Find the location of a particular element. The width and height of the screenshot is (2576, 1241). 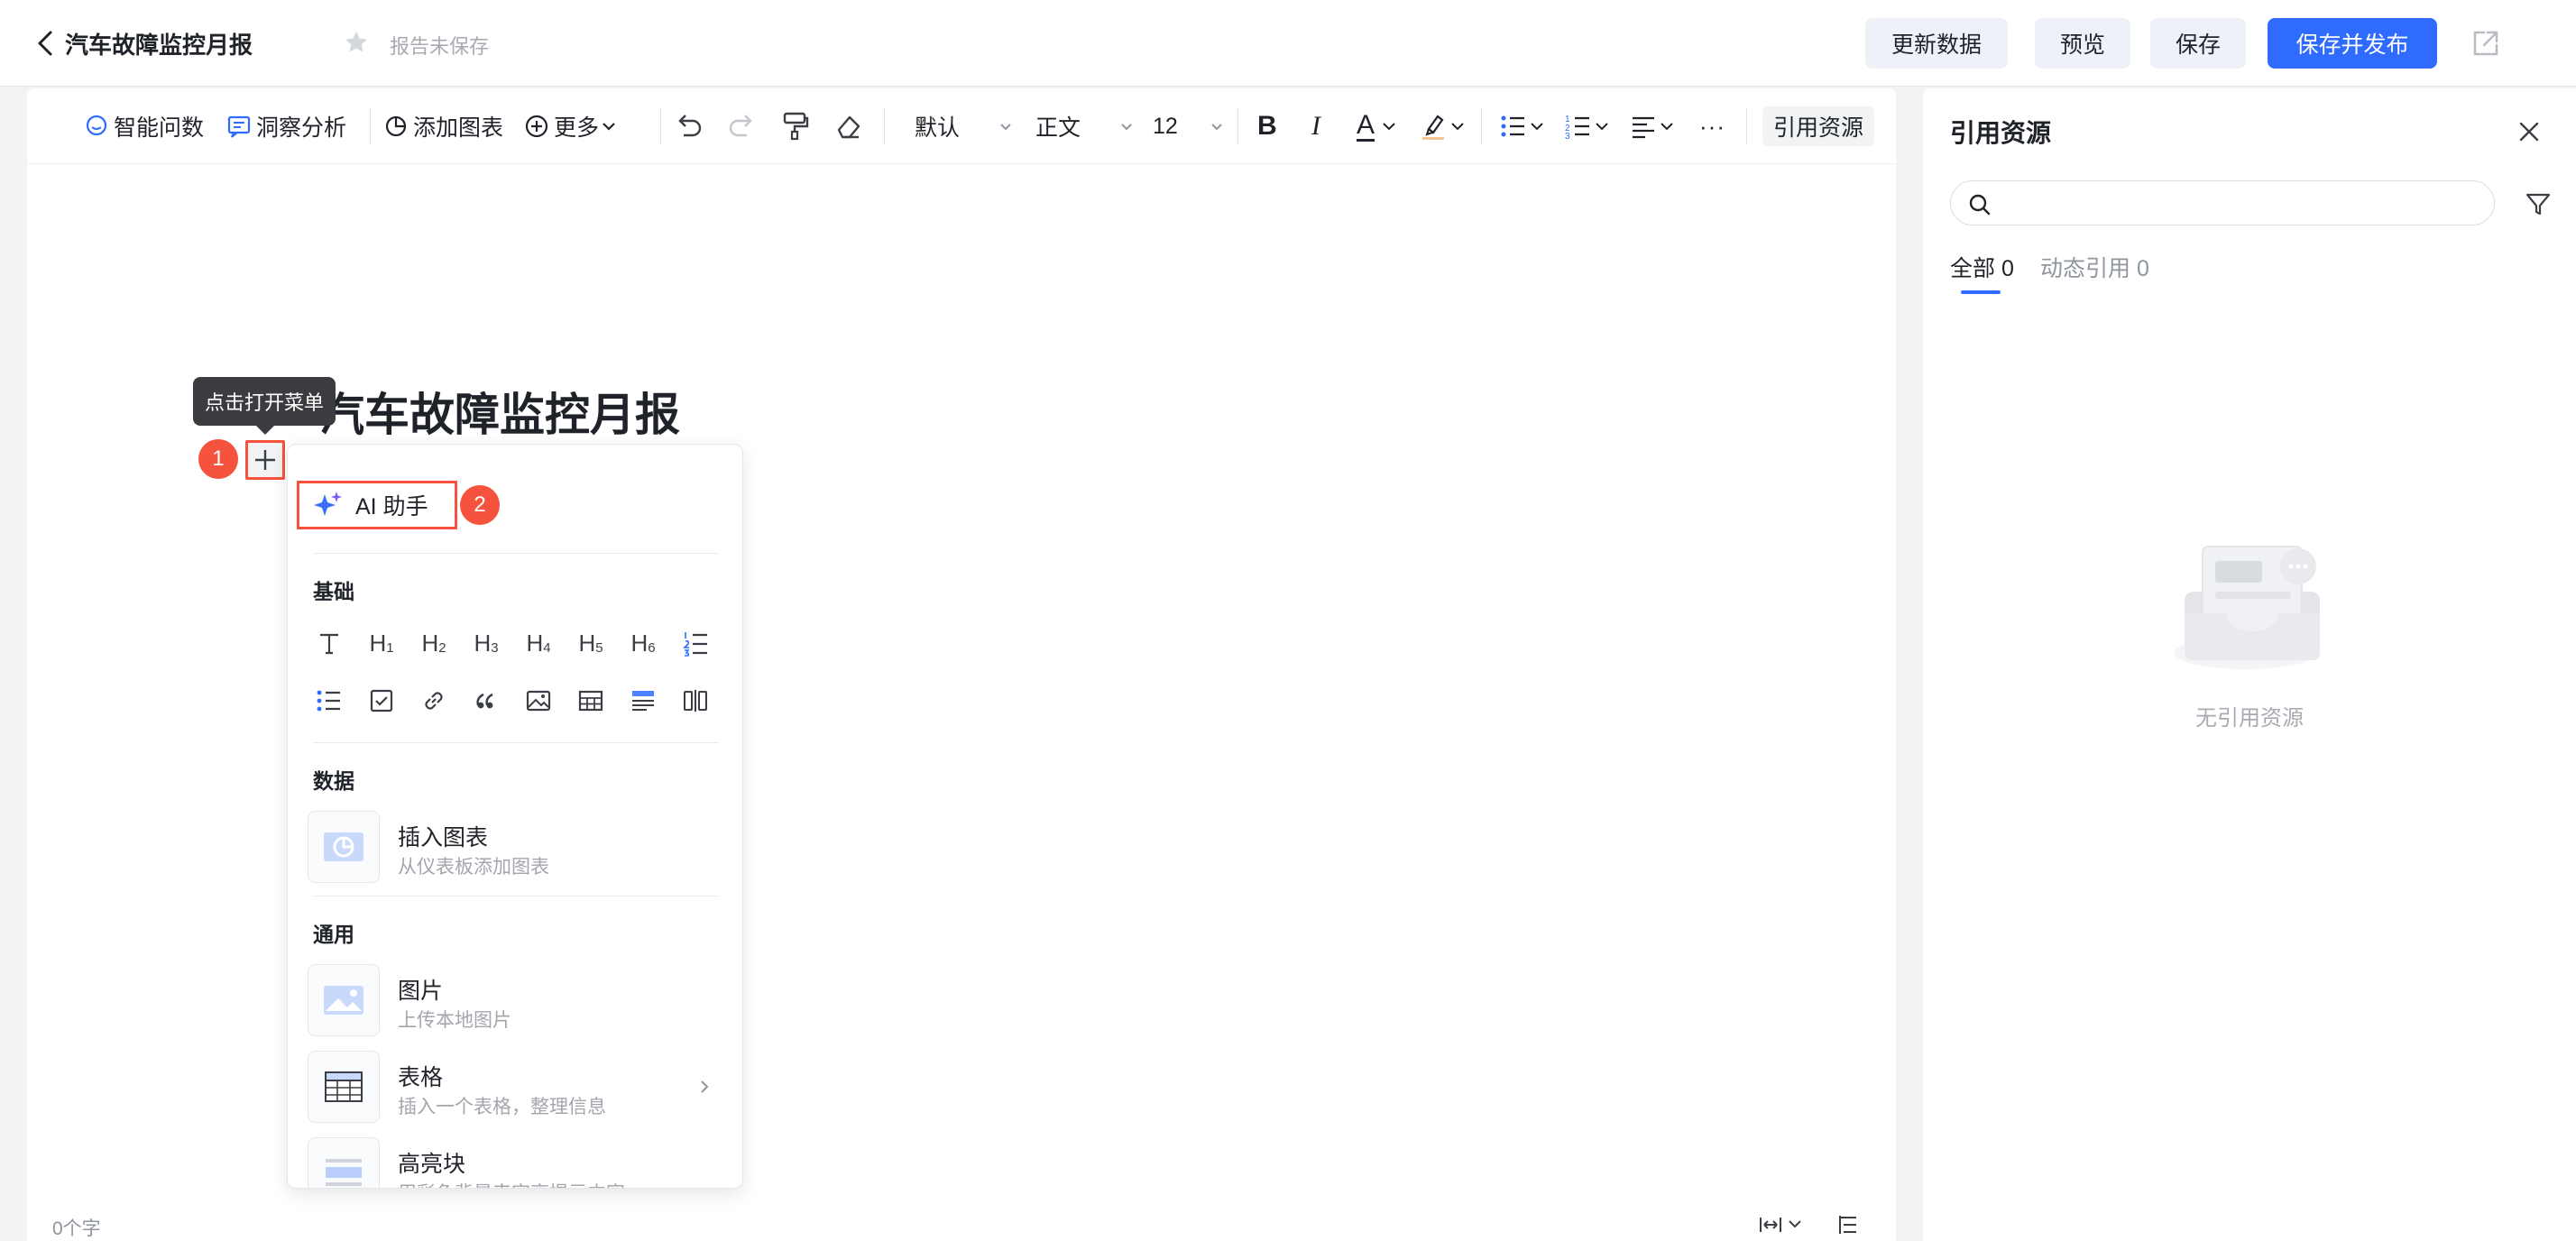

step-badge-1: 1 is located at coordinates (218, 459).